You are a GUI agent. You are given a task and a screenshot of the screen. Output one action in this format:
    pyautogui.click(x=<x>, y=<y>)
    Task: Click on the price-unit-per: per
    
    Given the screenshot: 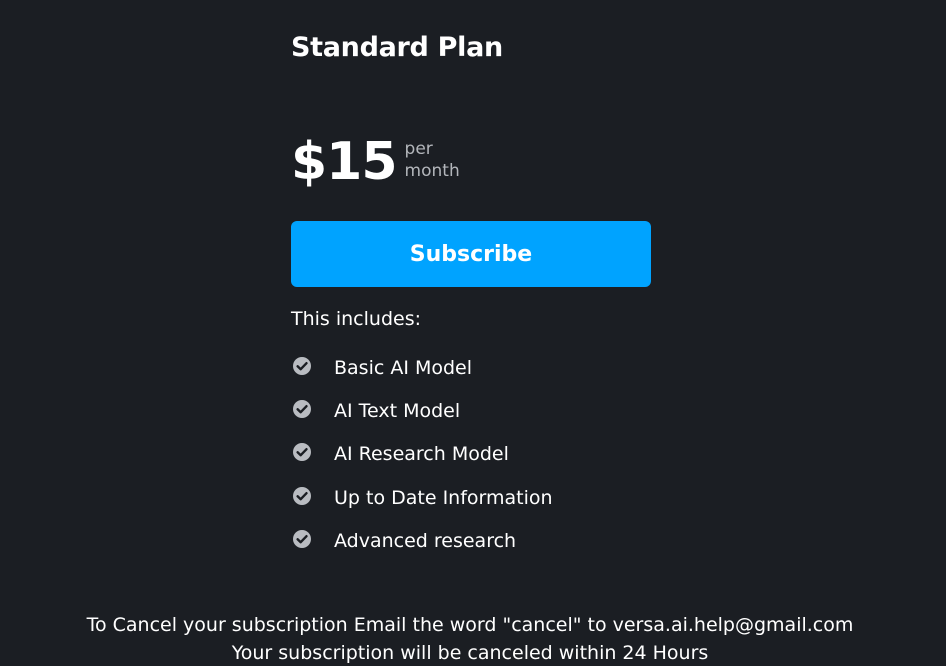 What is the action you would take?
    pyautogui.click(x=418, y=149)
    